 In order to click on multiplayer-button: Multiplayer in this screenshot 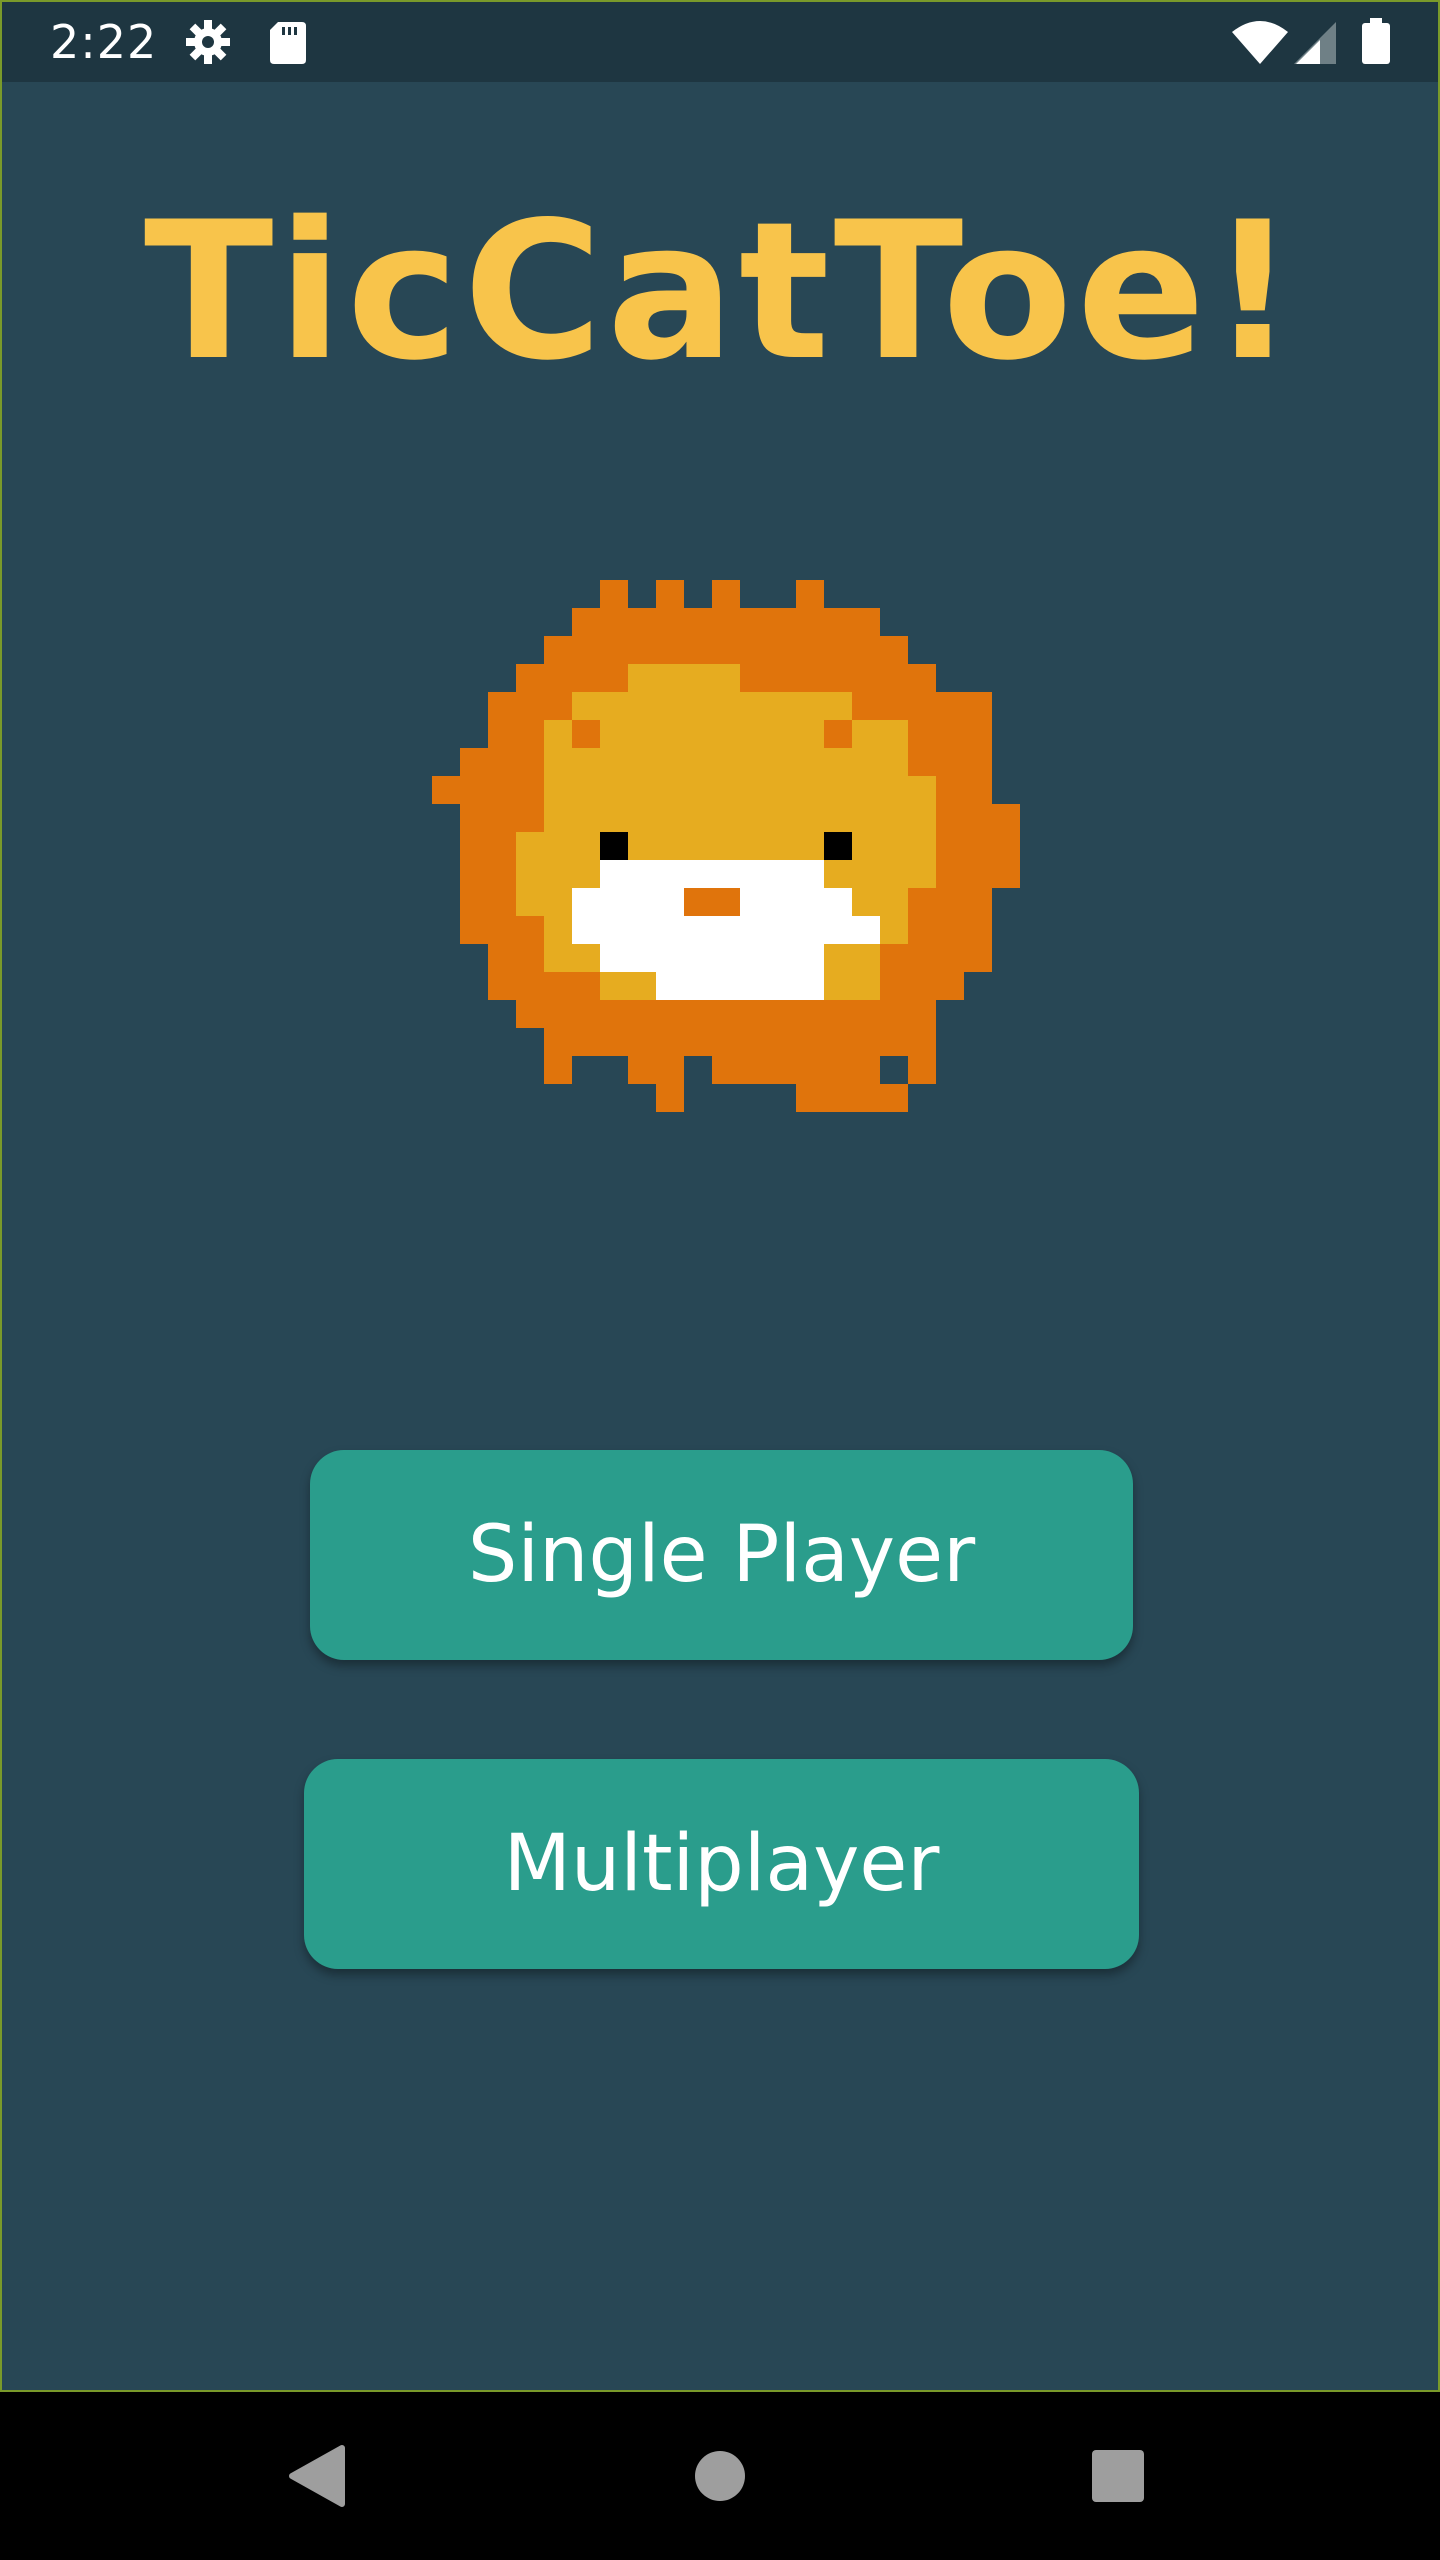, I will do `click(721, 1864)`.